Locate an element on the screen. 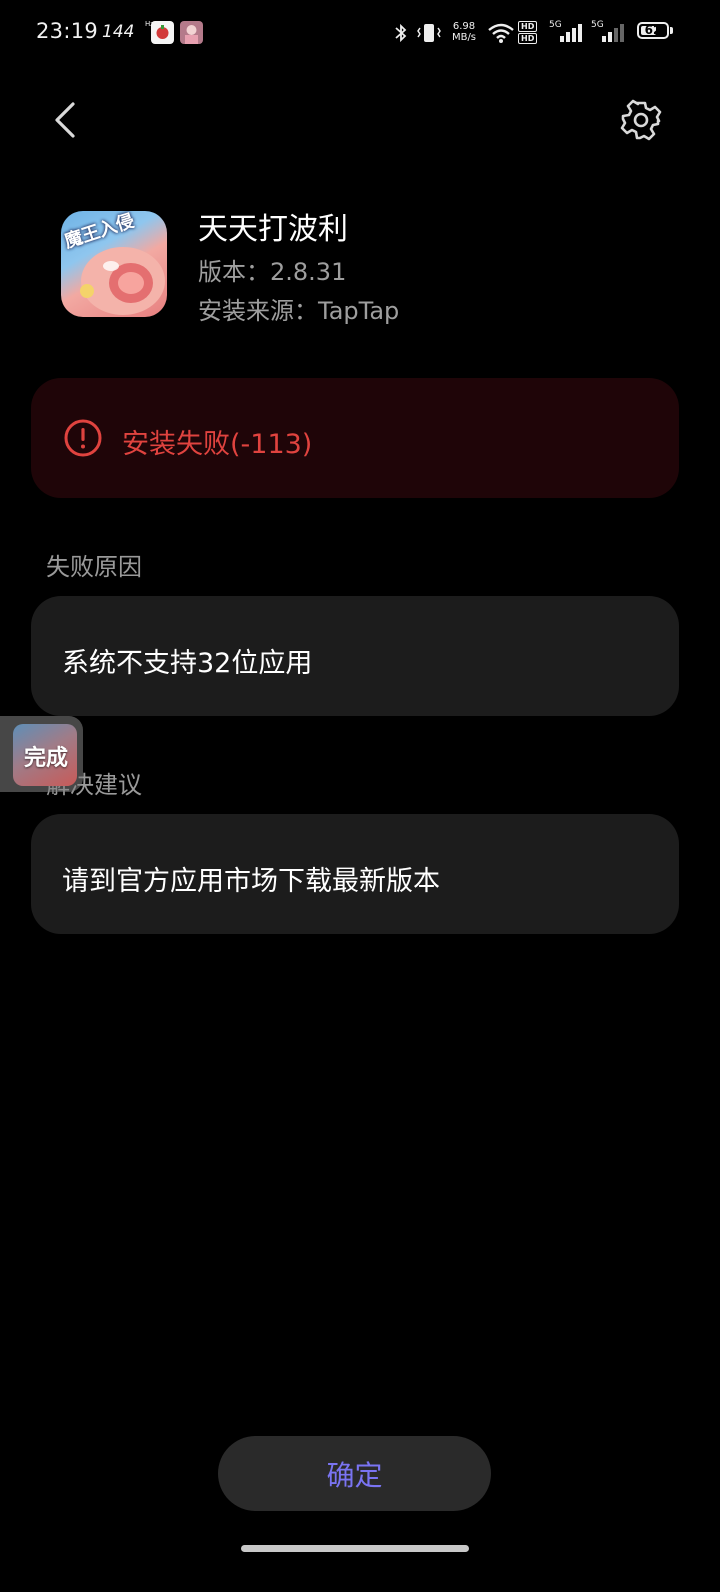 This screenshot has width=720, height=1592. app-source-row: 安装来源：TapTap is located at coordinates (298, 308).